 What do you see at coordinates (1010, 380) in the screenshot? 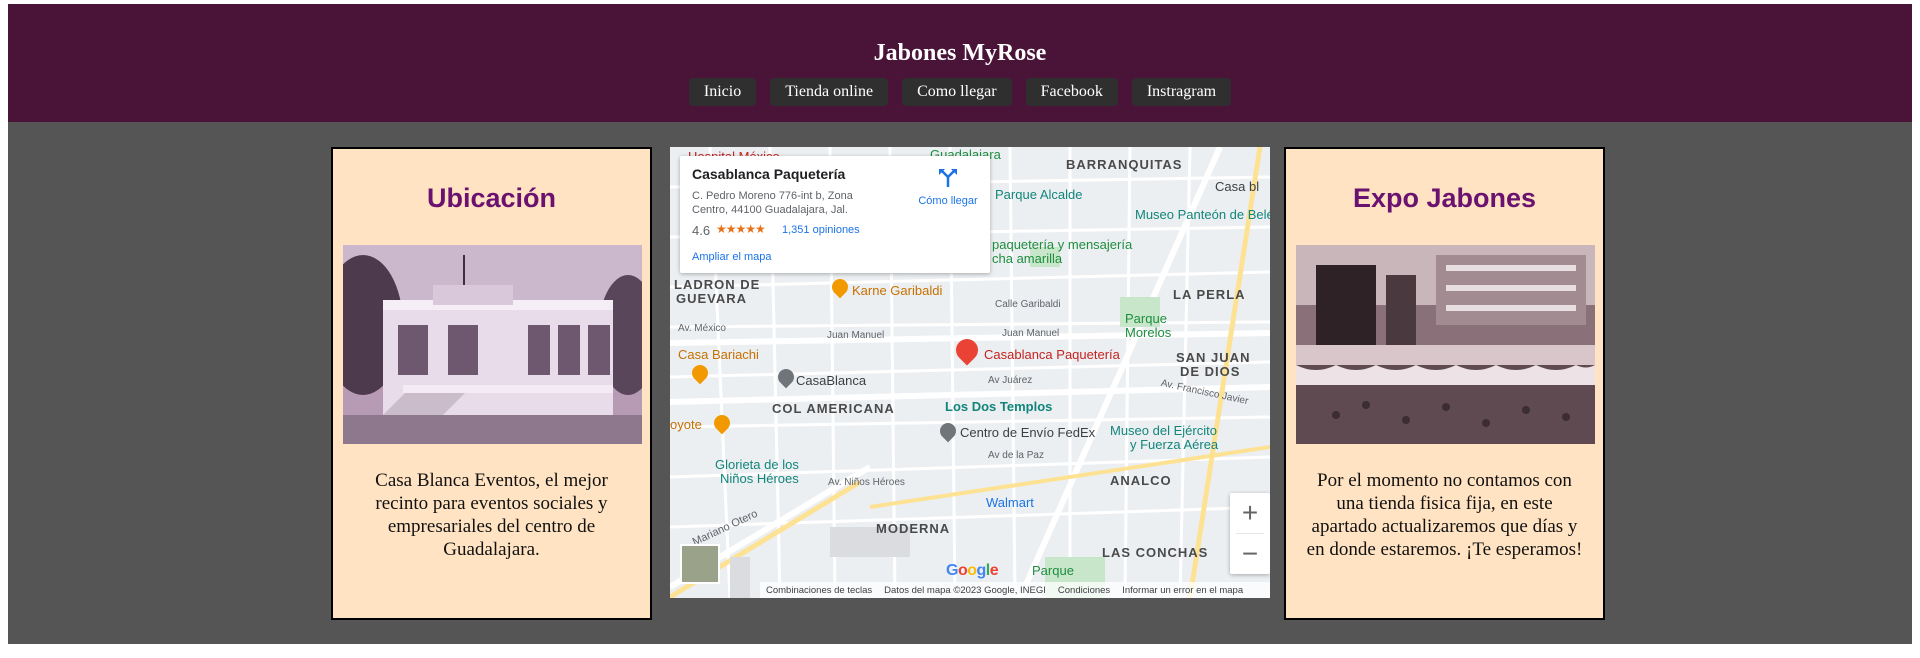
I see `map-label-av-juarez: Av Juárez` at bounding box center [1010, 380].